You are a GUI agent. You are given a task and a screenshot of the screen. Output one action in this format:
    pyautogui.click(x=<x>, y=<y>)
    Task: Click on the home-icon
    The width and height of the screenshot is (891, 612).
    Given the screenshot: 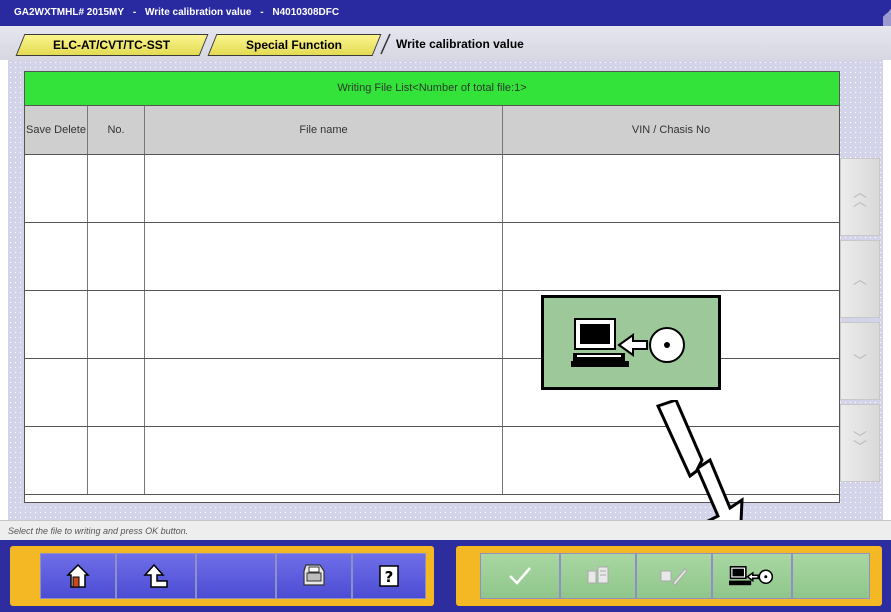 What is the action you would take?
    pyautogui.click(x=78, y=575)
    